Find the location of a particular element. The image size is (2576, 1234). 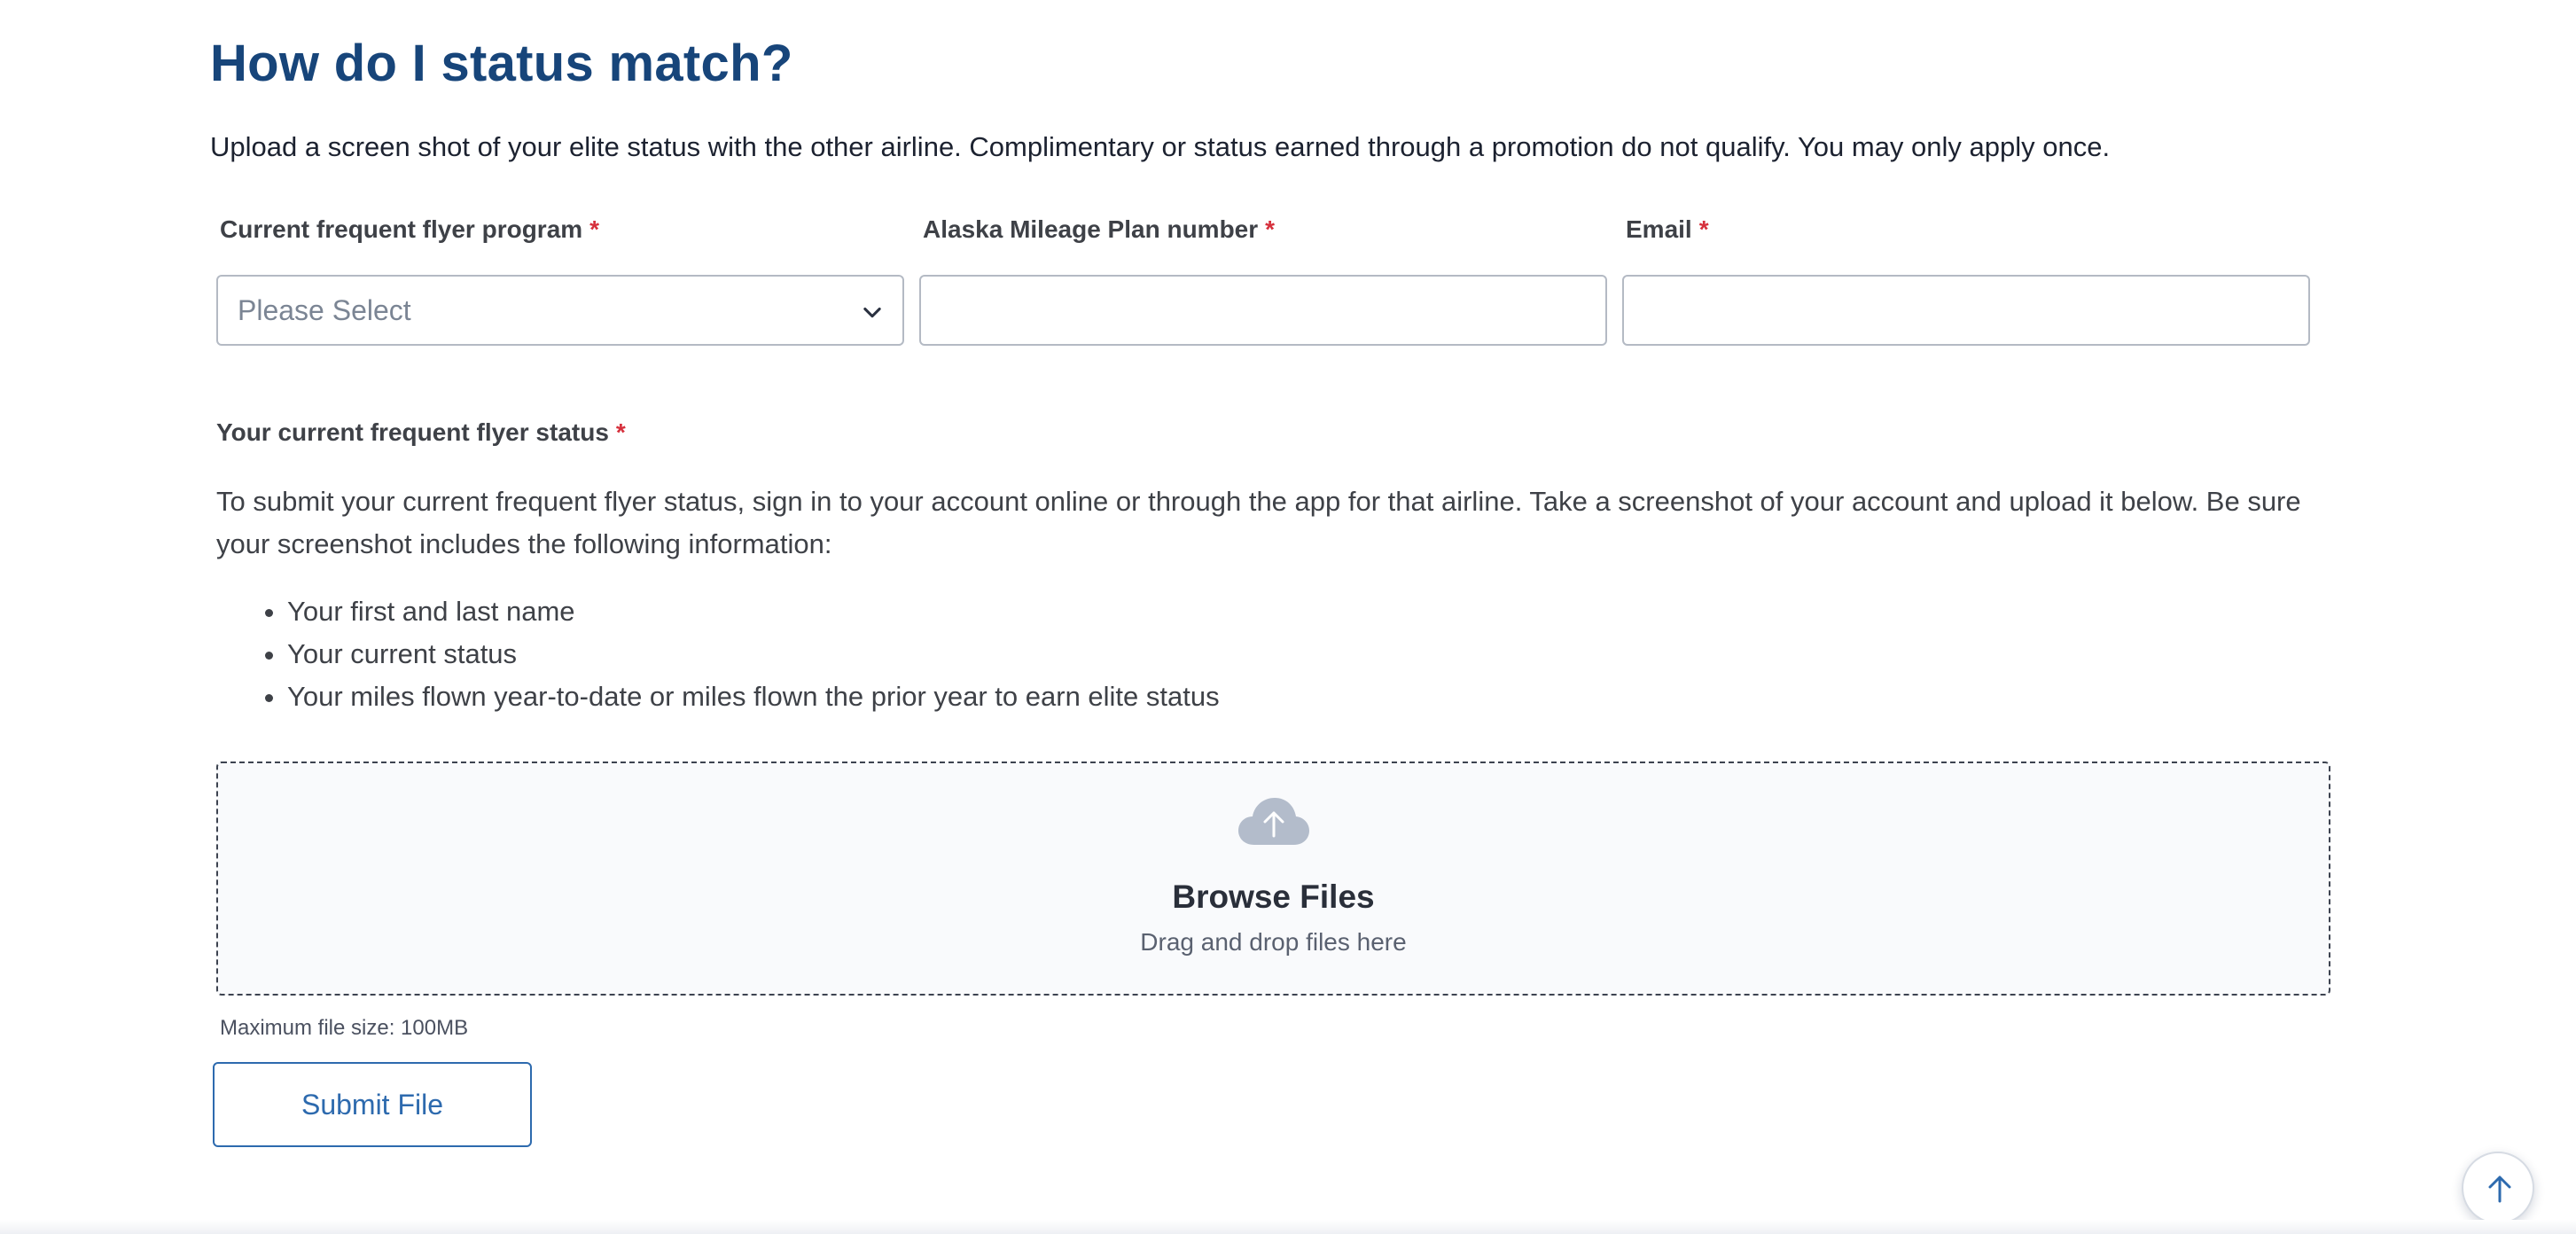

mileage-plan-number-input is located at coordinates (1263, 310).